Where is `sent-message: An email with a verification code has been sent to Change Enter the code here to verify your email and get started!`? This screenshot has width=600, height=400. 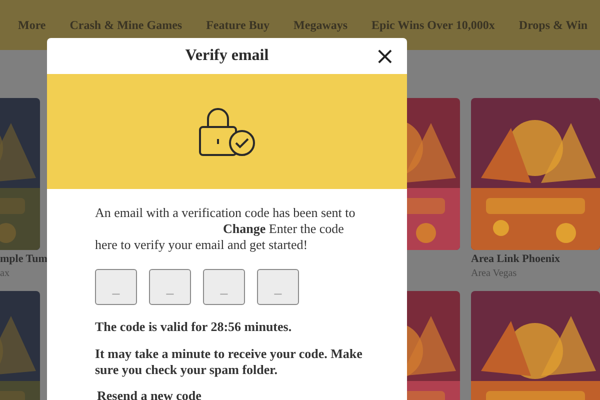
sent-message: An email with a verification code has been sent to Change Enter the code here to verify your email and get started! is located at coordinates (225, 229).